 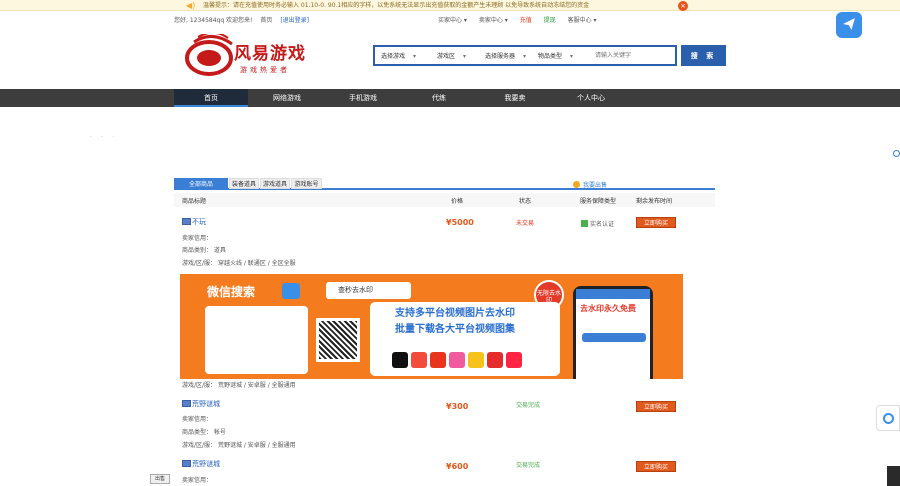 I want to click on bird-icon, so click(x=849, y=24).